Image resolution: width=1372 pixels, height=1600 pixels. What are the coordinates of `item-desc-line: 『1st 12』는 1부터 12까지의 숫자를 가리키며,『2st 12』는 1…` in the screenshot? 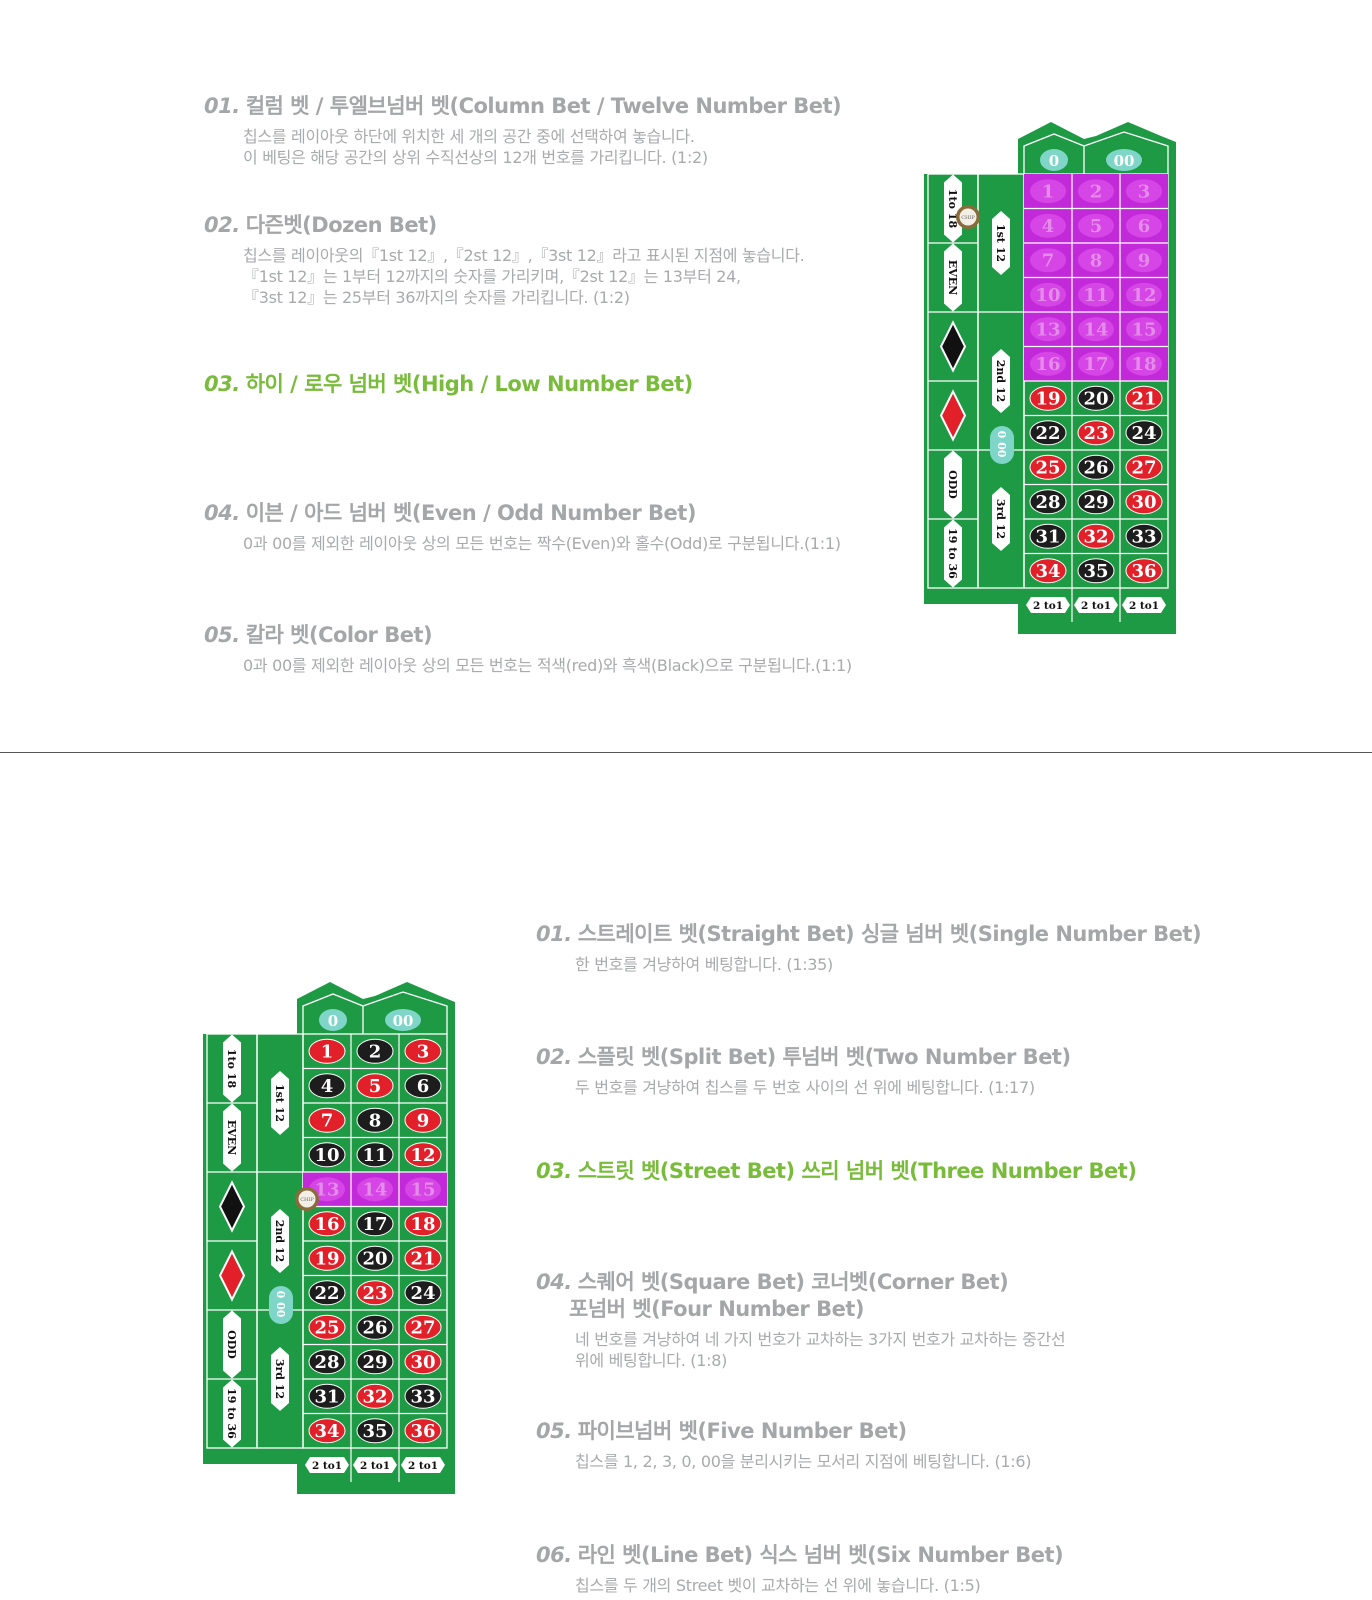 It's located at (492, 276).